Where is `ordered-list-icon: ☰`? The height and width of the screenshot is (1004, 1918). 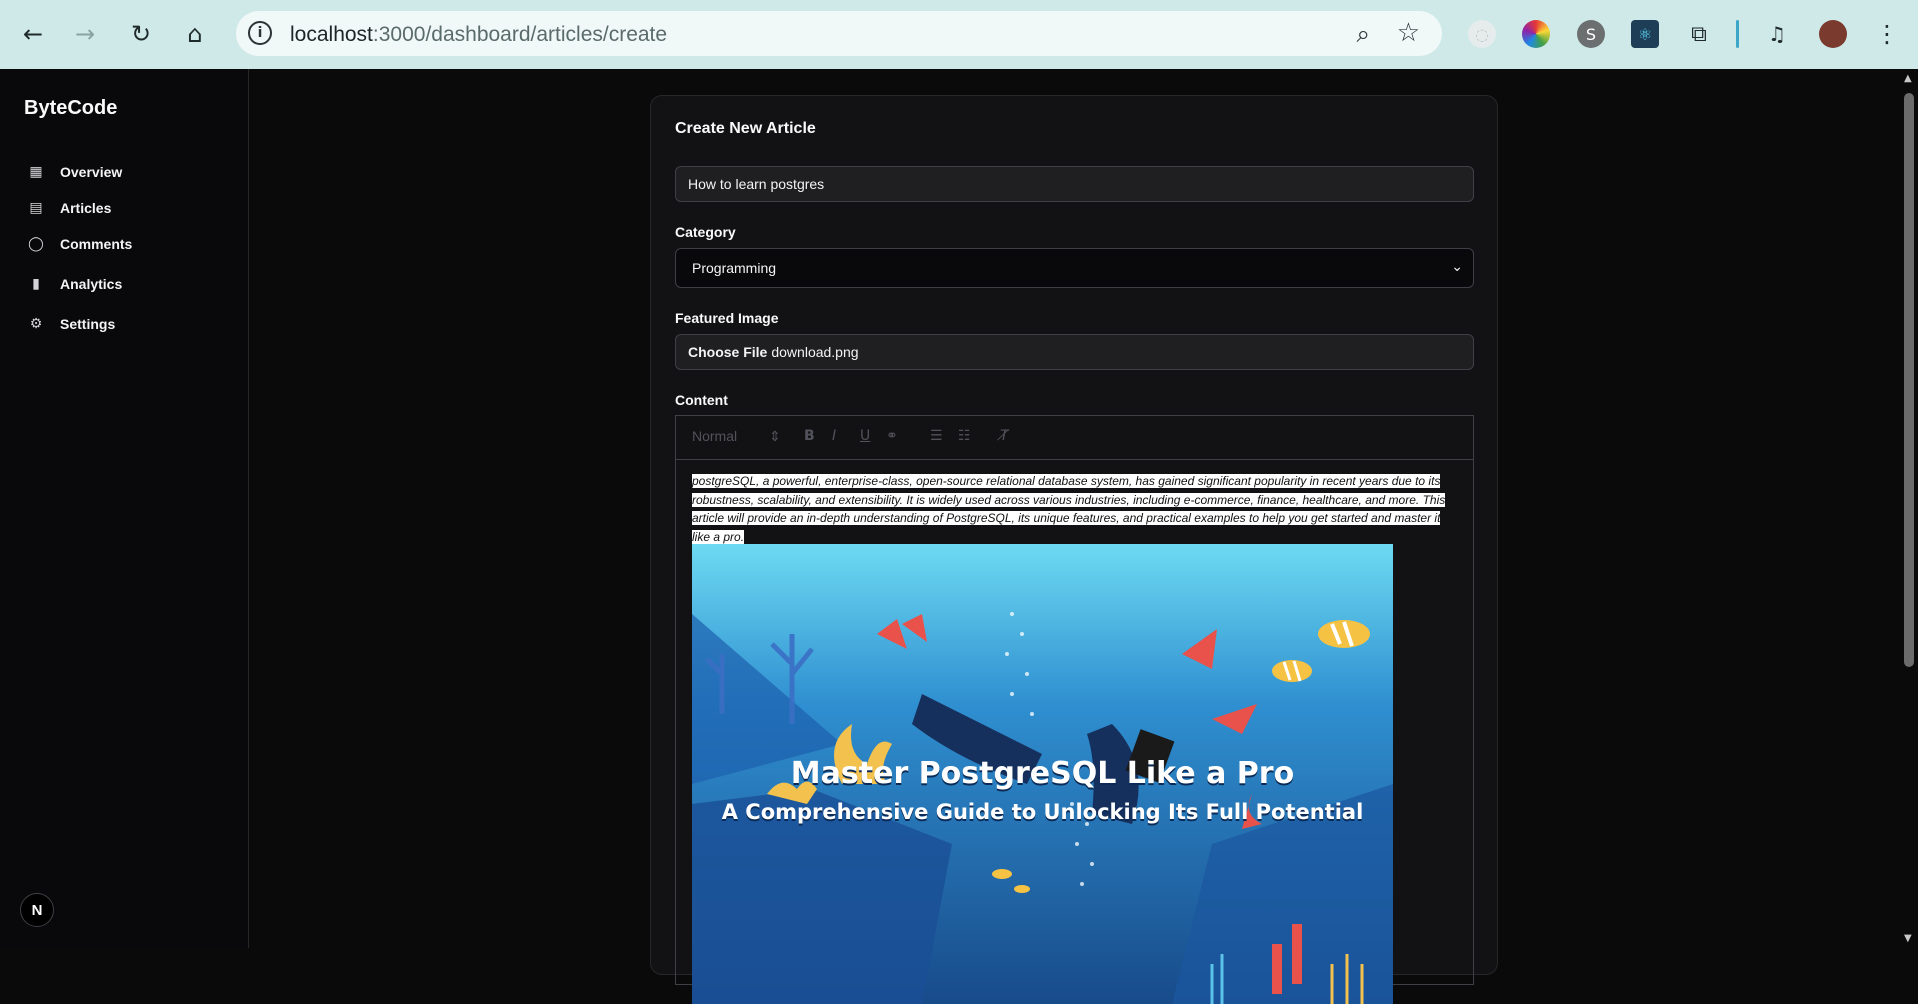 ordered-list-icon: ☰ is located at coordinates (936, 436).